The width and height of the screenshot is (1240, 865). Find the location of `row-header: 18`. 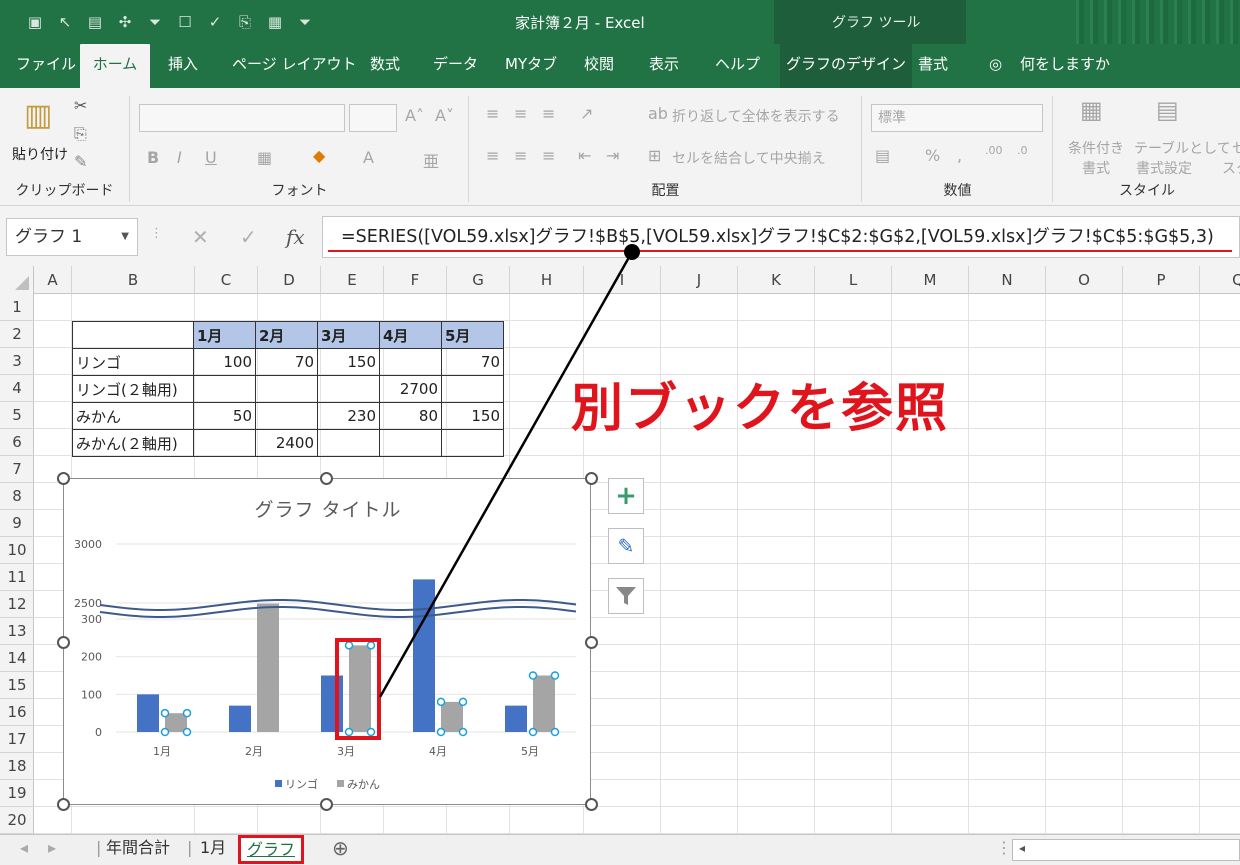

row-header: 18 is located at coordinates (17, 766).